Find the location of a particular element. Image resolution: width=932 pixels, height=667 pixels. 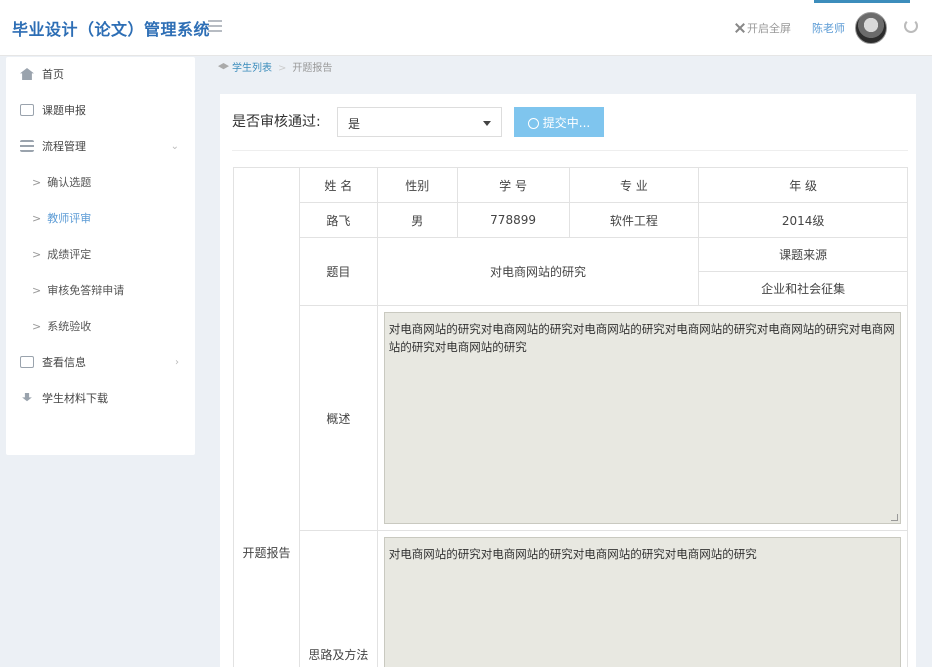

cell-major: 软件工程 is located at coordinates (634, 220).